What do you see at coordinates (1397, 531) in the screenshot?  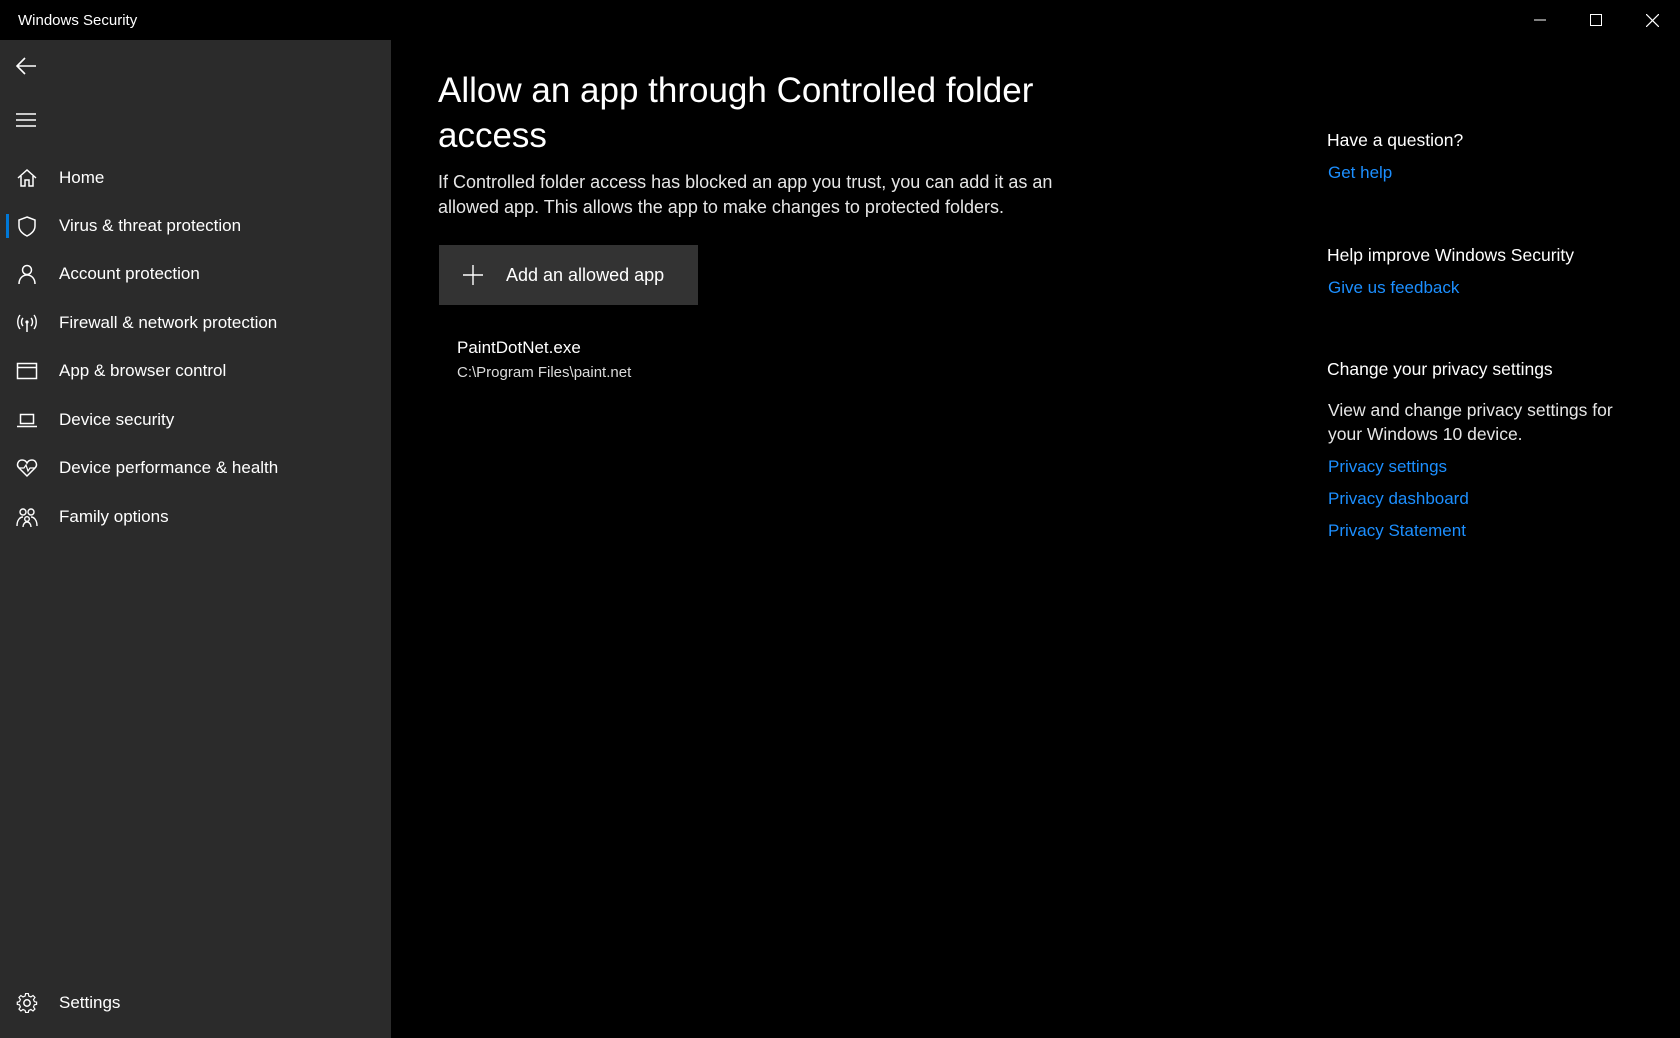 I see `privacy-statement-link: Privacy Statement` at bounding box center [1397, 531].